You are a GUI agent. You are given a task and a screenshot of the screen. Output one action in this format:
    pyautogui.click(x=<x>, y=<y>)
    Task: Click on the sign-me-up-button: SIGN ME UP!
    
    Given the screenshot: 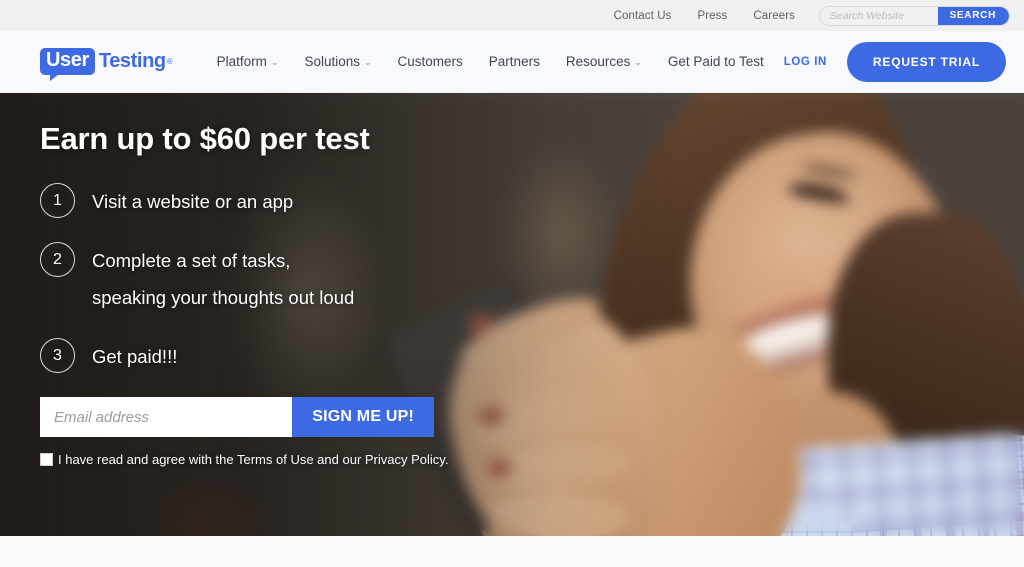 What is the action you would take?
    pyautogui.click(x=363, y=417)
    